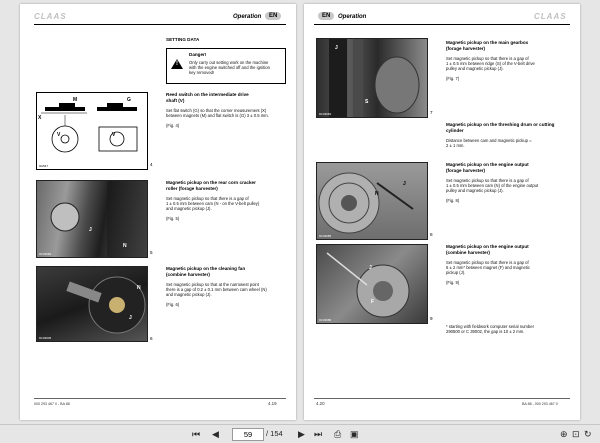  What do you see at coordinates (177, 64) in the screenshot?
I see `warning-icon` at bounding box center [177, 64].